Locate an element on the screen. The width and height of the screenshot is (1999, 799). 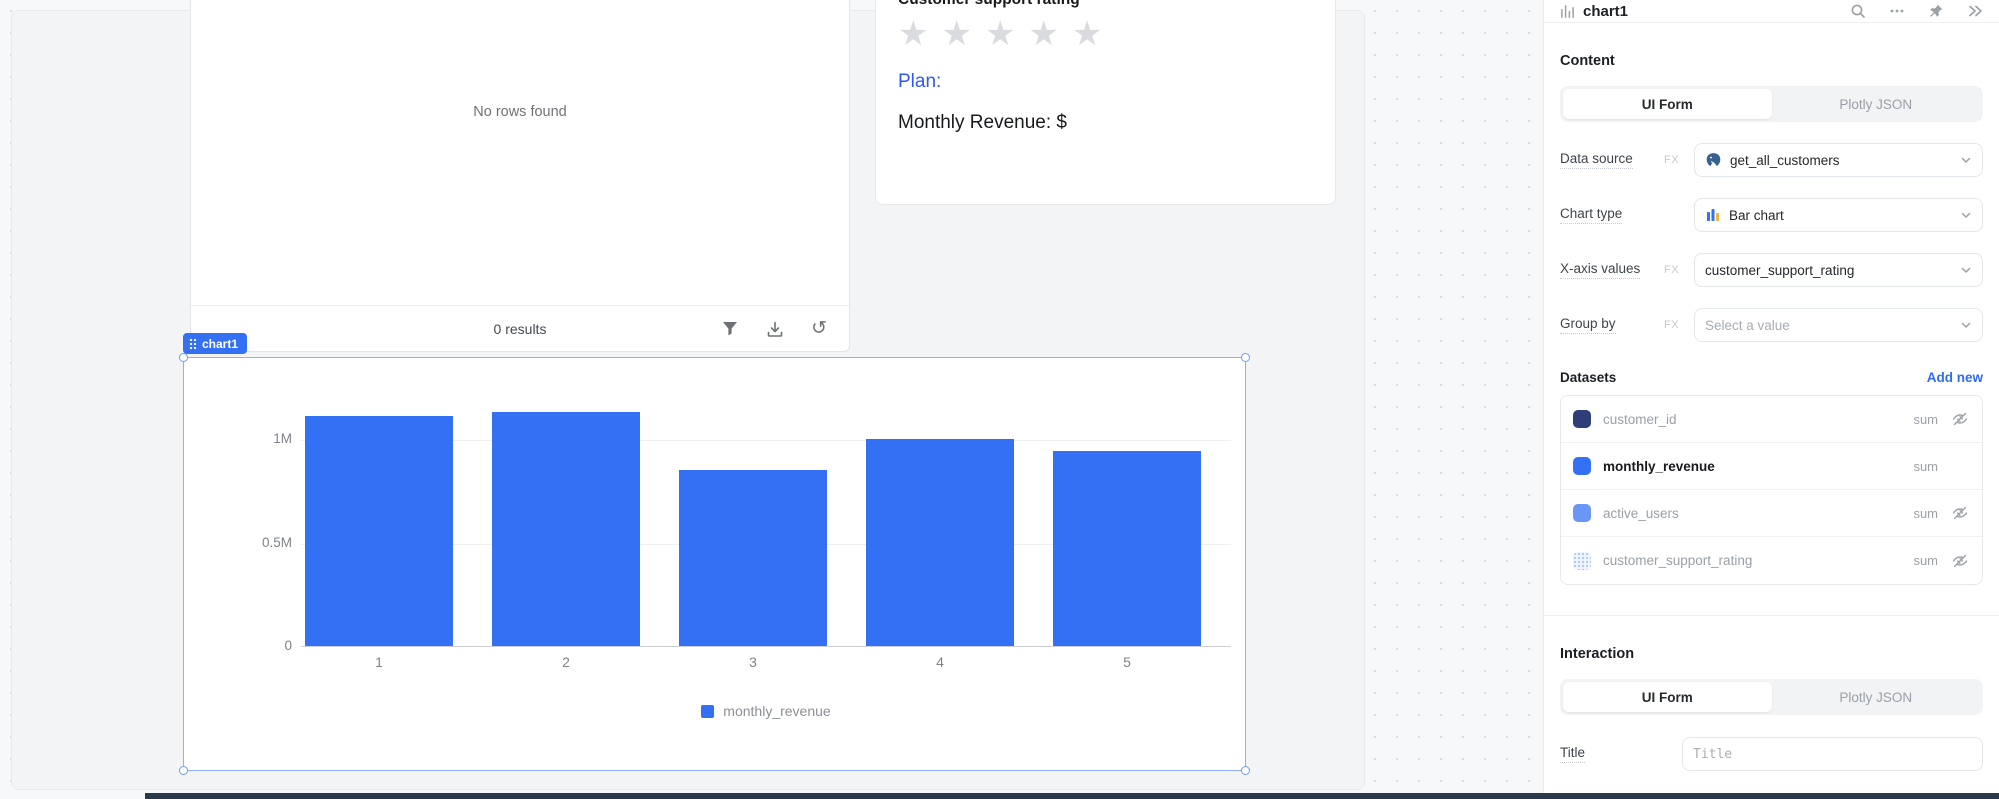
postgres-icon is located at coordinates (1713, 159).